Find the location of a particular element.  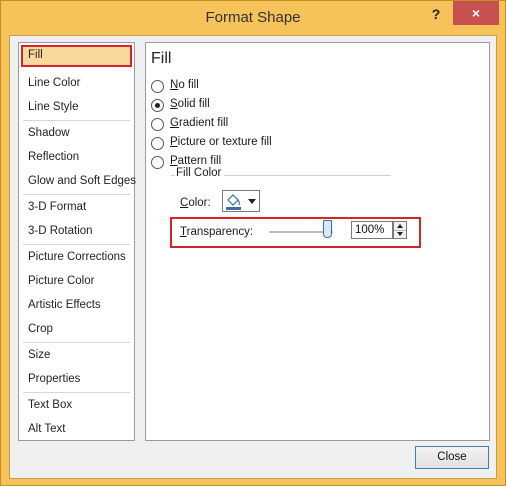

chevron-down-icon is located at coordinates (252, 201).